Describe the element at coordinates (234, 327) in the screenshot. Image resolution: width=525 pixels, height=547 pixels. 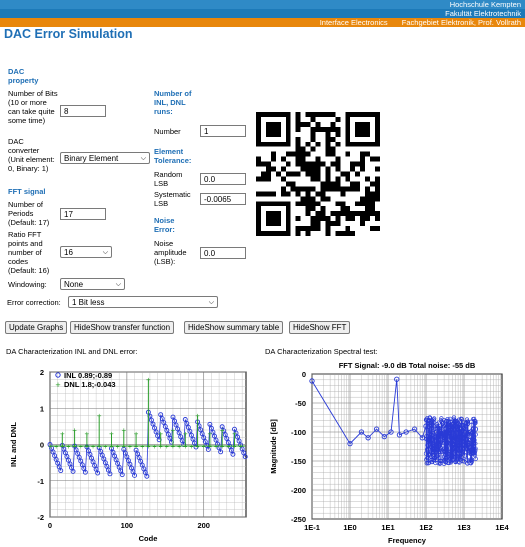
I see `toggle-summary-table-button: HideShow summary table` at that location.